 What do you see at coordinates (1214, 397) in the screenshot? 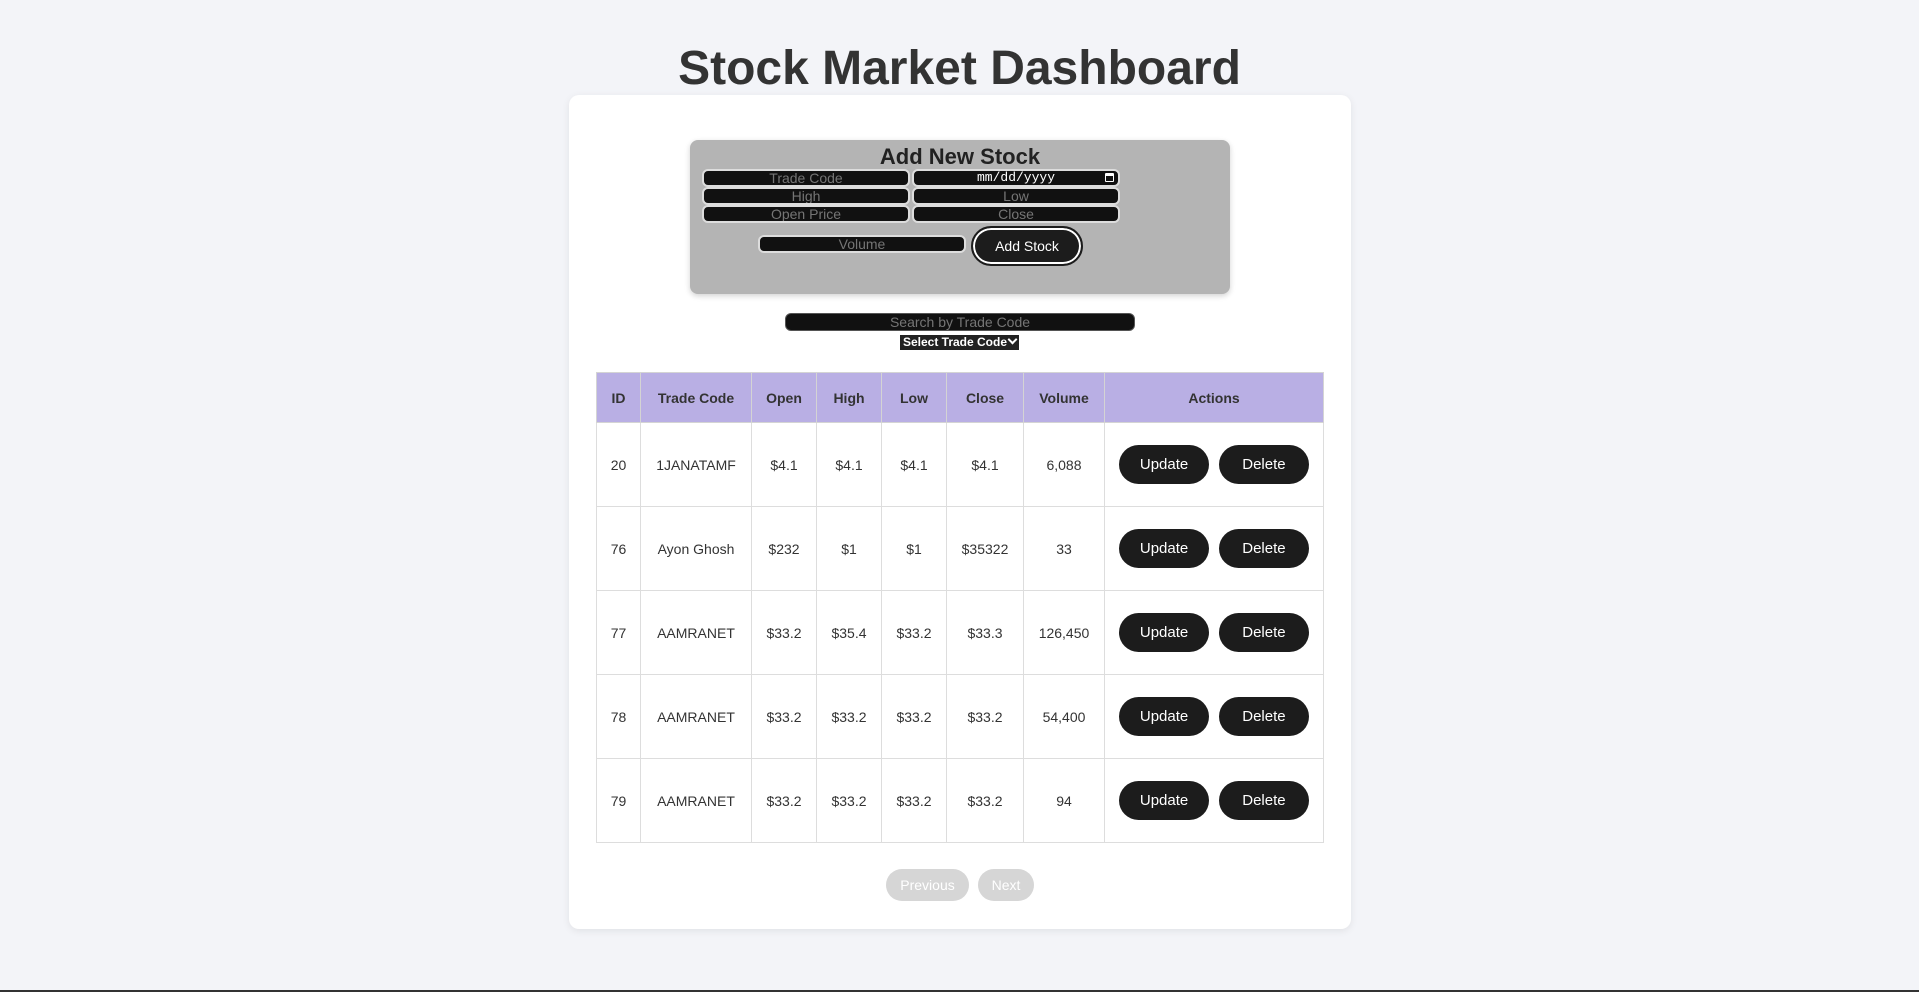
I see `column-header: Actions` at bounding box center [1214, 397].